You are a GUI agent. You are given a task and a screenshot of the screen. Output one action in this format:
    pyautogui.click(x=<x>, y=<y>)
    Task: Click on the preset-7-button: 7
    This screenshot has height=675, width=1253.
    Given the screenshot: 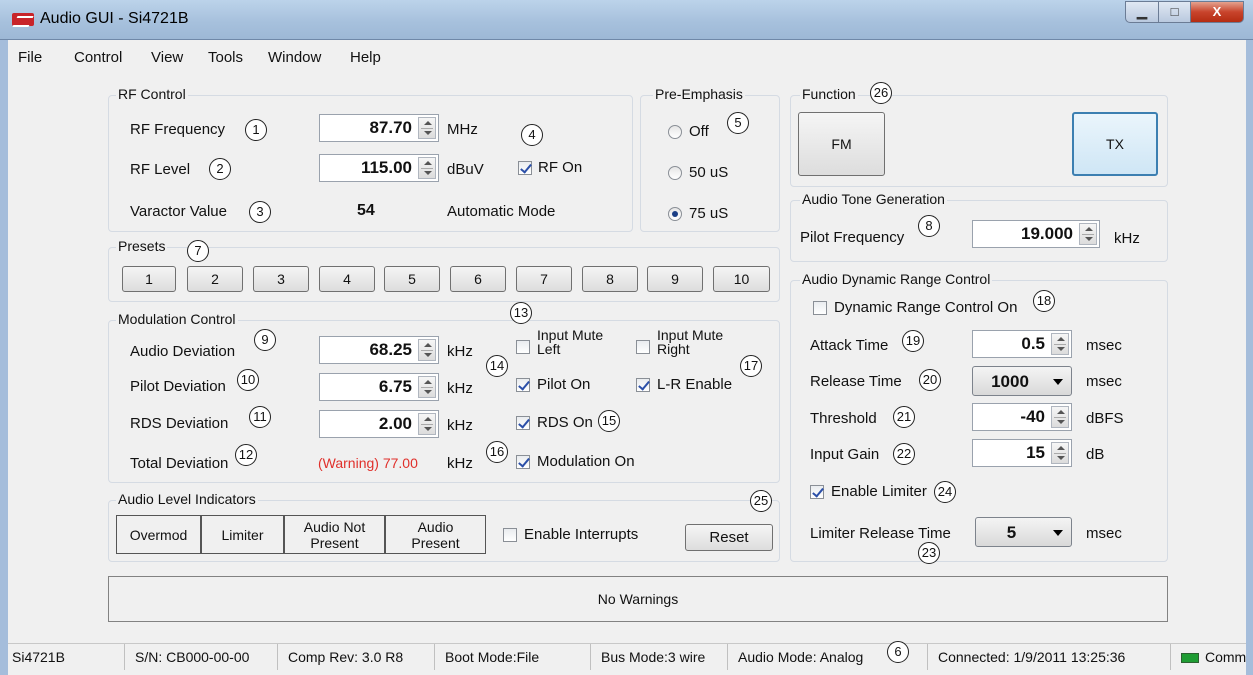 What is the action you would take?
    pyautogui.click(x=544, y=279)
    